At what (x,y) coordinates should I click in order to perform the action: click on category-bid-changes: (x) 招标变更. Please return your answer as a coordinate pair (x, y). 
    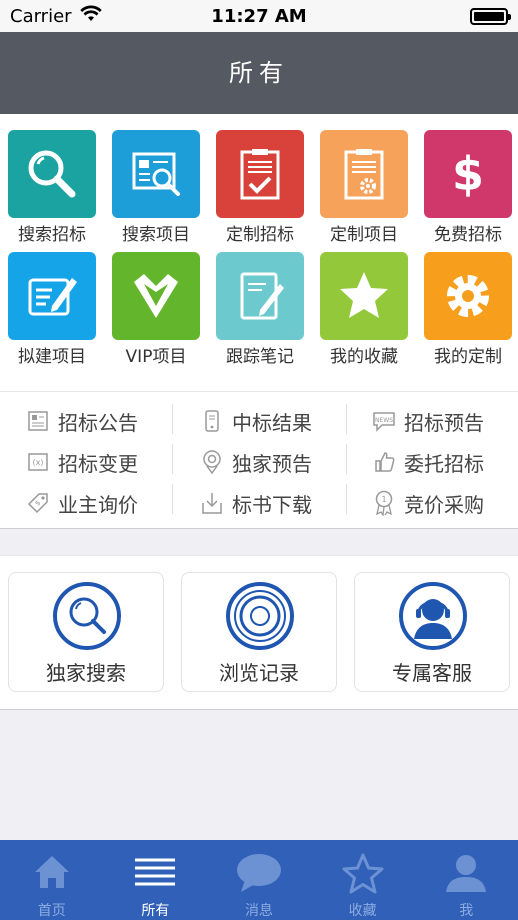
    Looking at the image, I should click on (82, 462).